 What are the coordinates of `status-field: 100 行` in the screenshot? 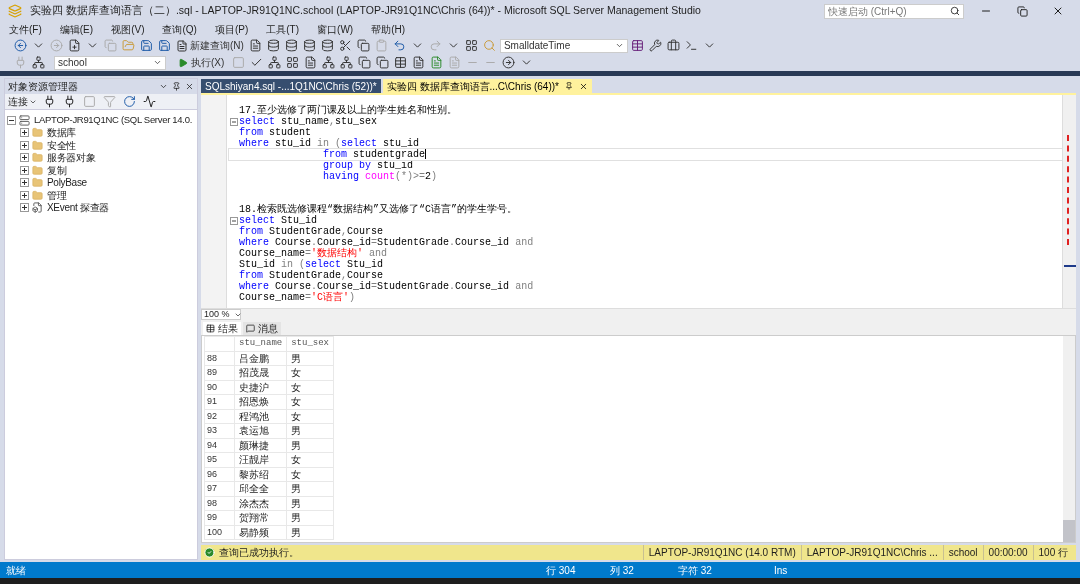 It's located at (1052, 552).